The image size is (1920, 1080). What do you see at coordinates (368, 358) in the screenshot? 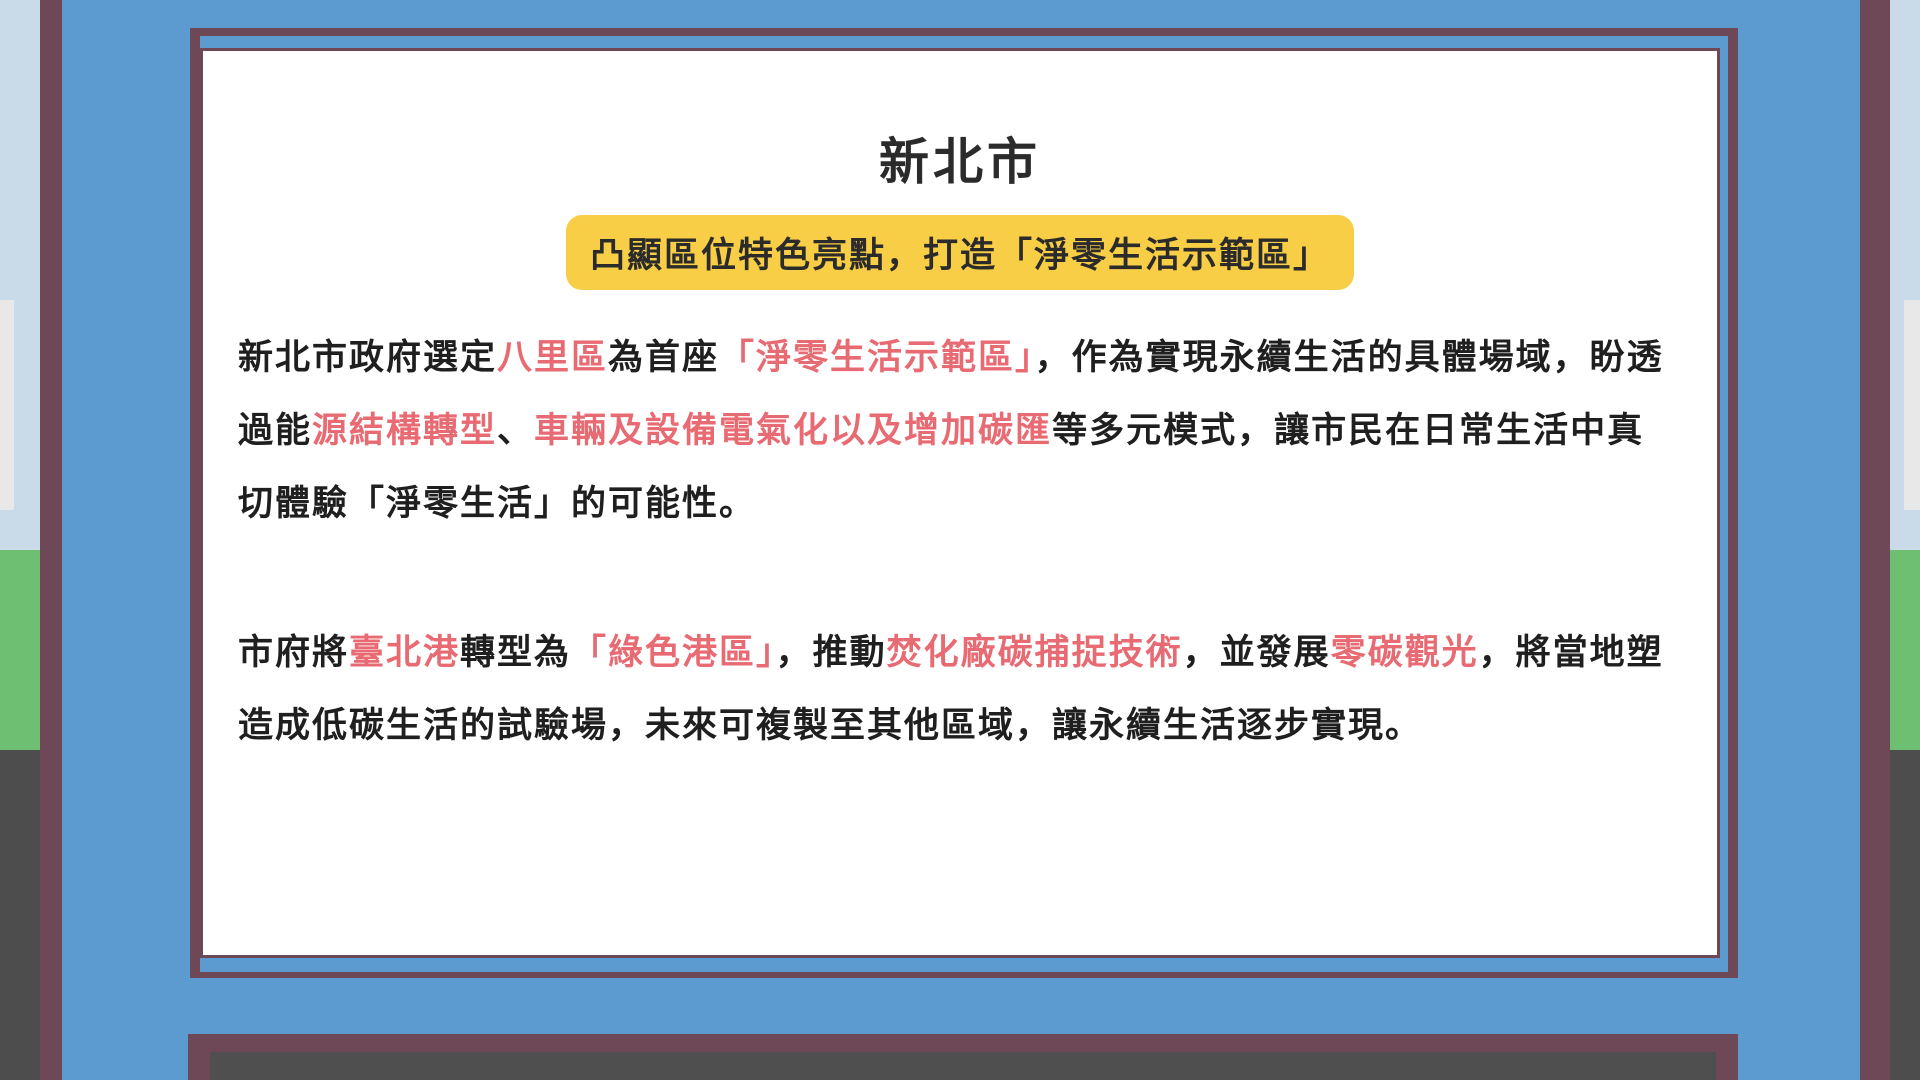
I see `paragraph-1-text-1: 新北市政府選定` at bounding box center [368, 358].